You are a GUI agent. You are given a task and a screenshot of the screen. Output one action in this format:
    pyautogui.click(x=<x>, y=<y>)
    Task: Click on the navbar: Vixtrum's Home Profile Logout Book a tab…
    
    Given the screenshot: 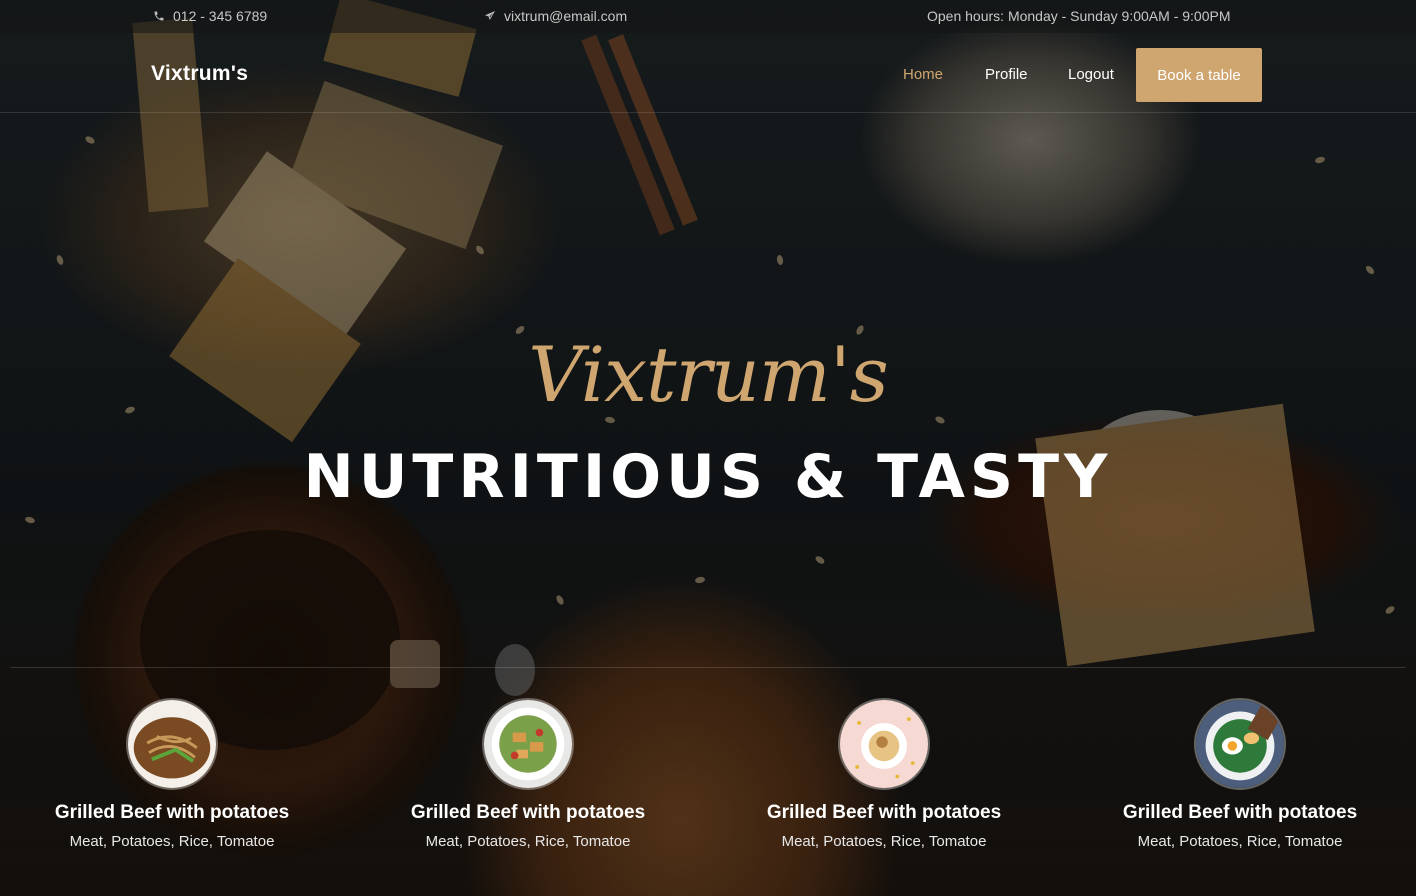 What is the action you would take?
    pyautogui.click(x=708, y=73)
    